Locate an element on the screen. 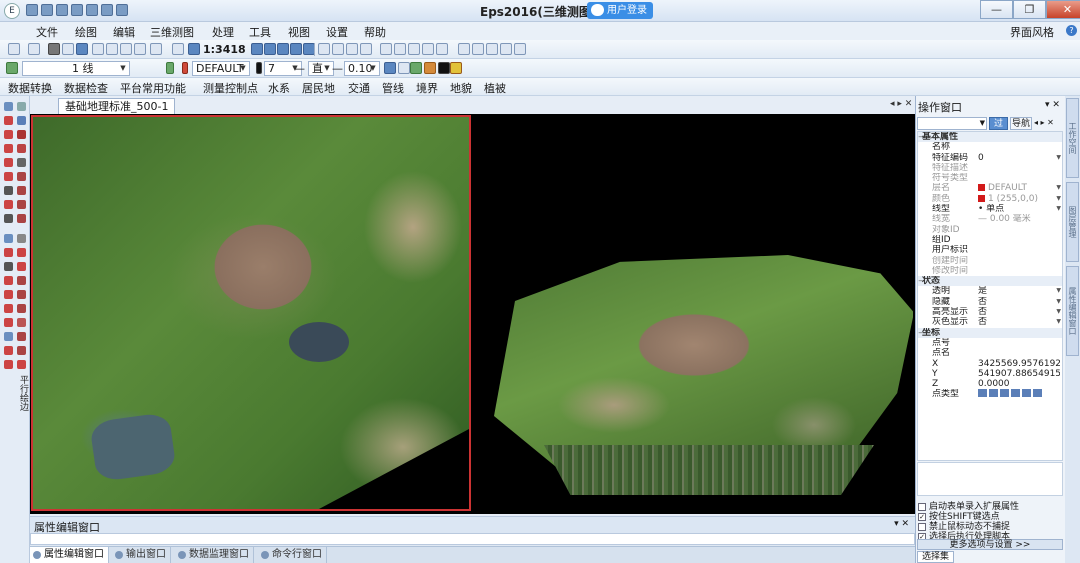 This screenshot has height=563, width=1080. tab-output: 输出窗口 is located at coordinates (141, 555).